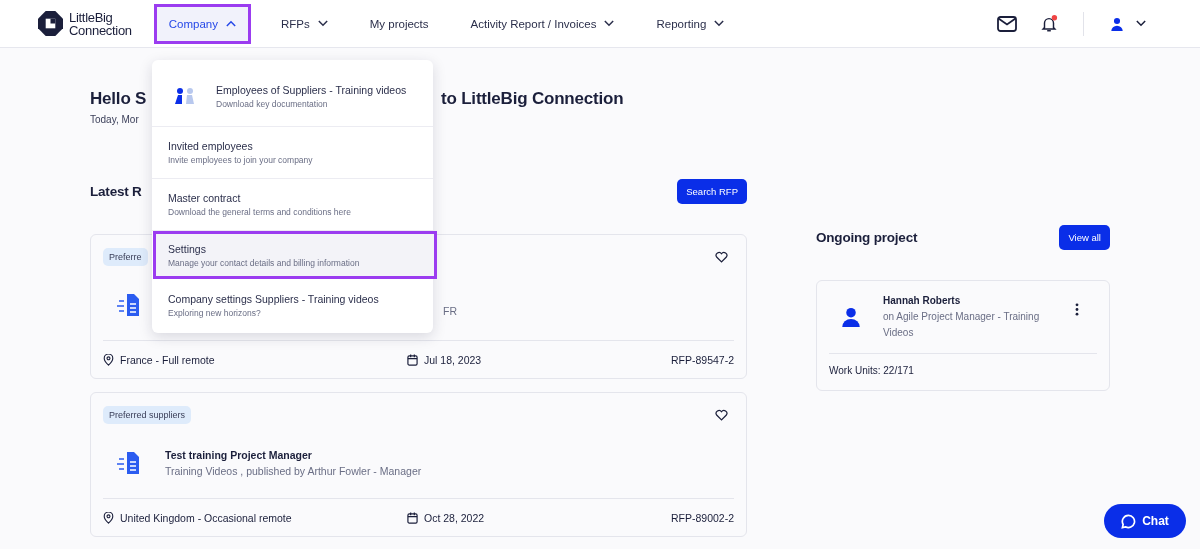 This screenshot has width=1200, height=549. Describe the element at coordinates (295, 255) in the screenshot. I see `menu-item: Settings Manage your contact details and billing information` at that location.